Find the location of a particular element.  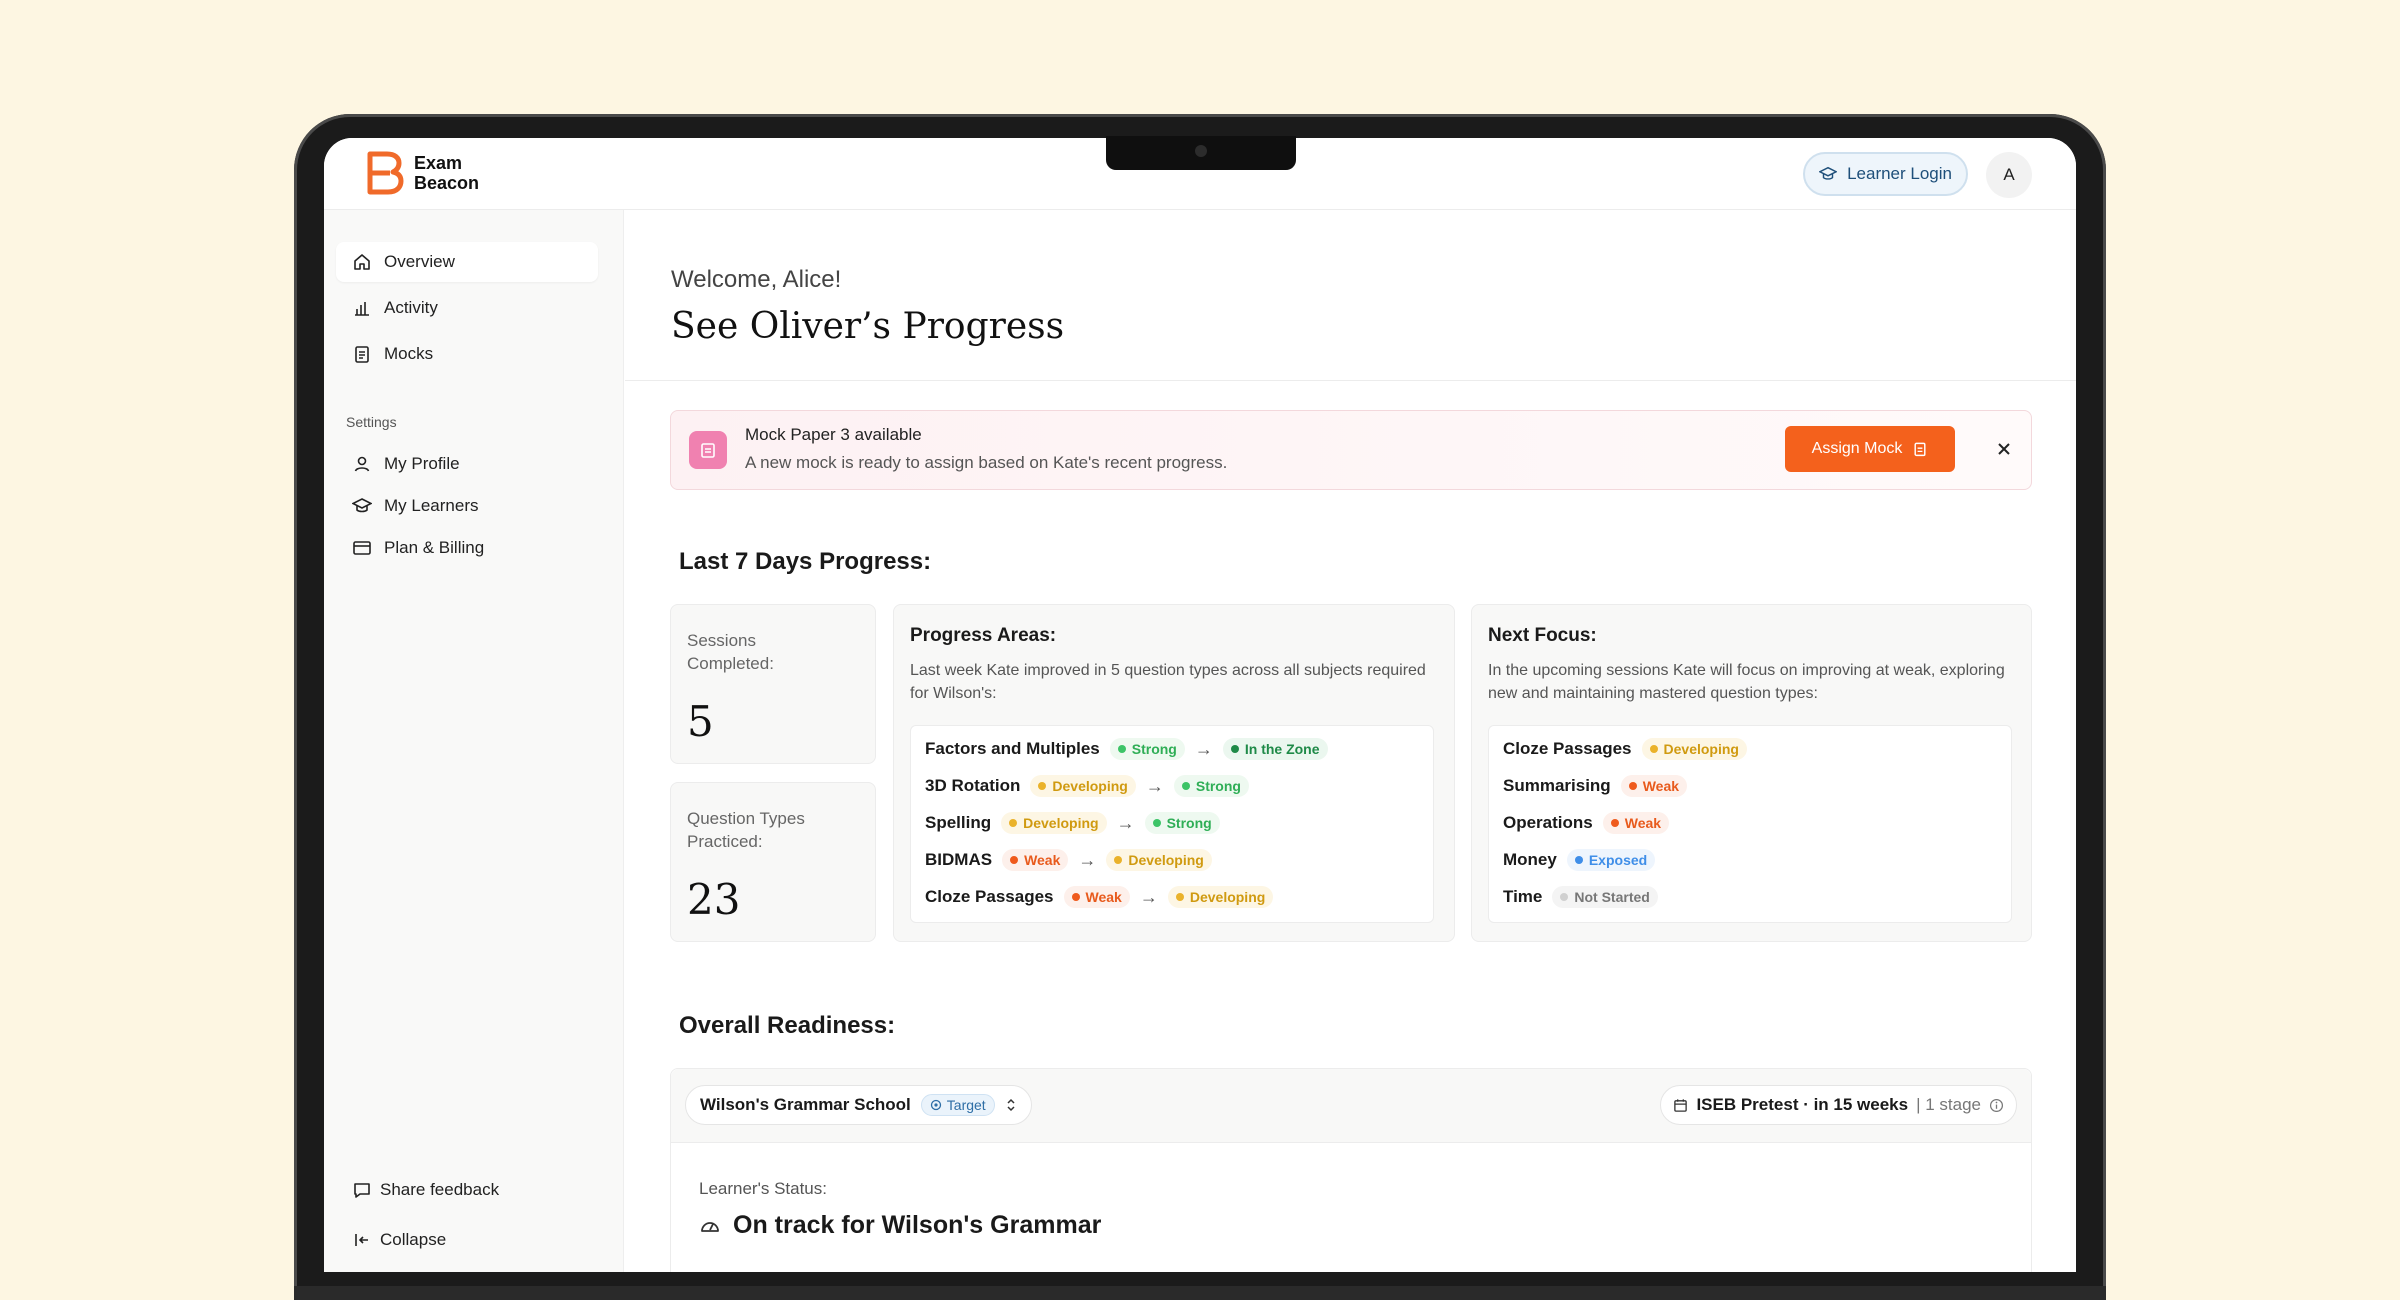

question-type-name: Operations is located at coordinates (1548, 822).